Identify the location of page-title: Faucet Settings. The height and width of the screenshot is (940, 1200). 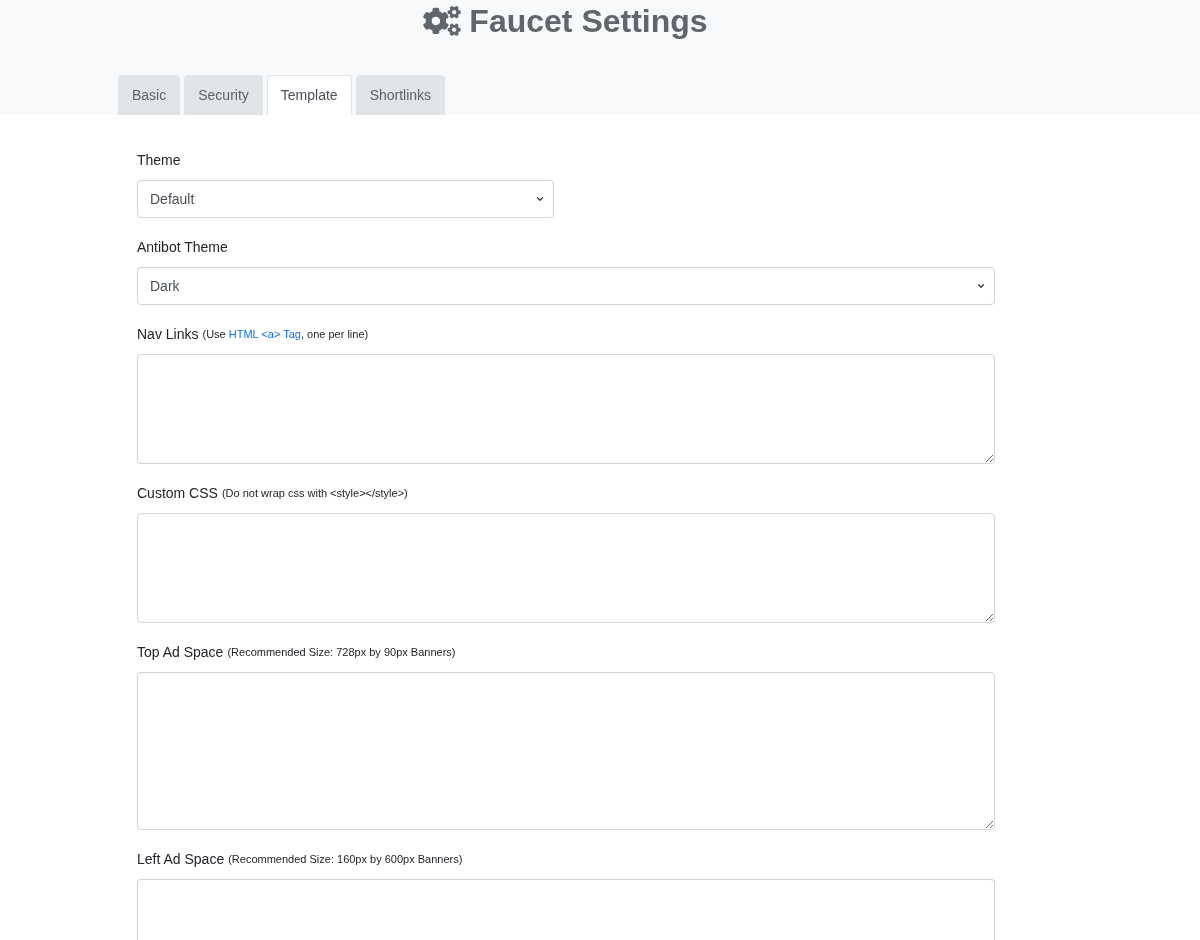
(588, 21).